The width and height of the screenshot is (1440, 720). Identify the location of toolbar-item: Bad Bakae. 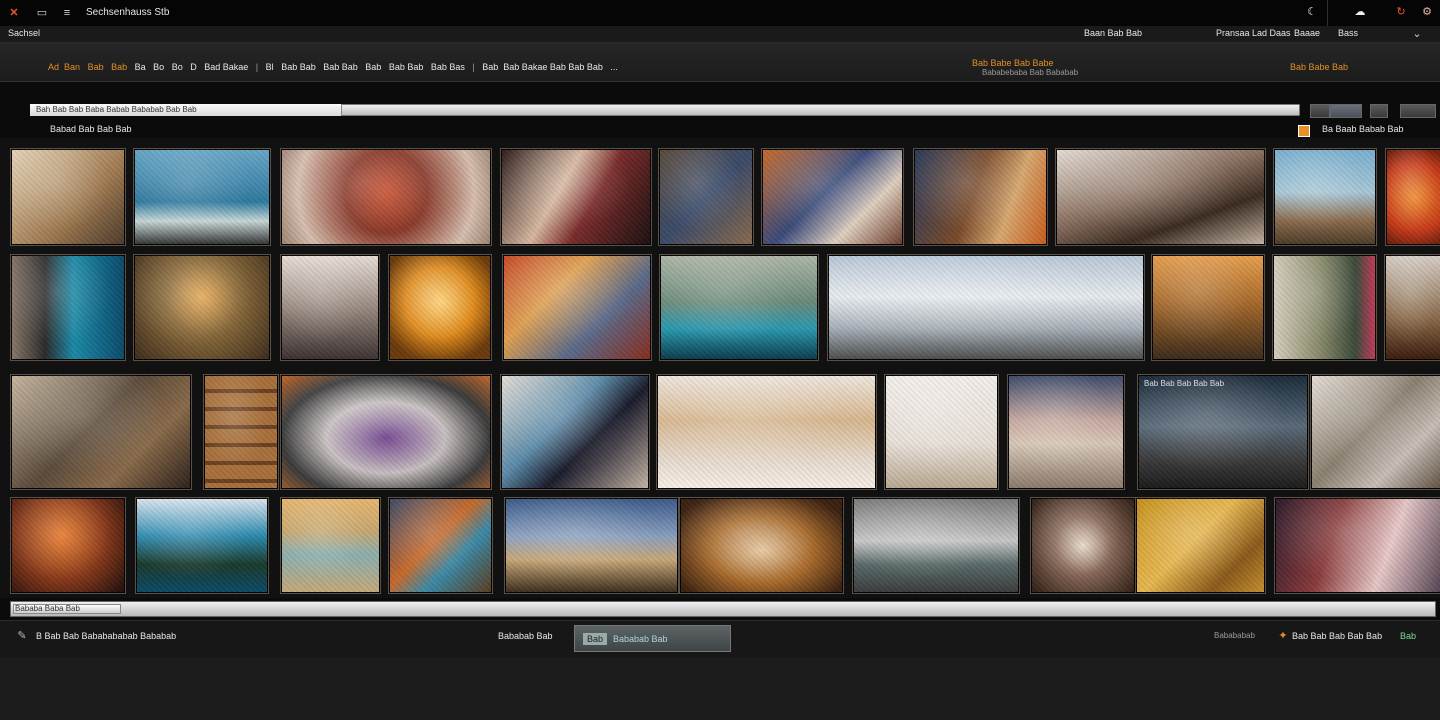
(226, 67).